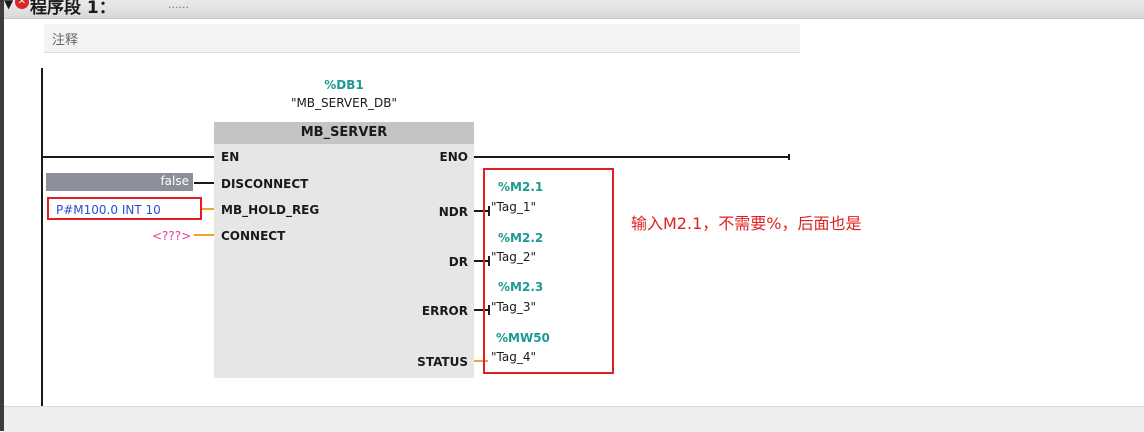  What do you see at coordinates (204, 235) in the screenshot?
I see `connect-wire` at bounding box center [204, 235].